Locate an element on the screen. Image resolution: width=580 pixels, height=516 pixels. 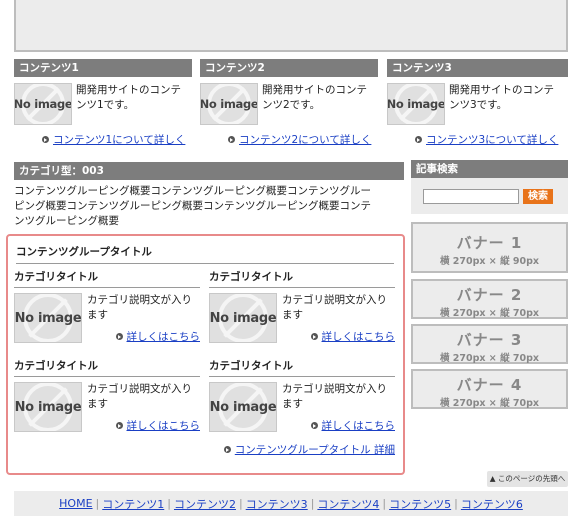
footer-link-content-3: コンテンツ3 is located at coordinates (277, 504).